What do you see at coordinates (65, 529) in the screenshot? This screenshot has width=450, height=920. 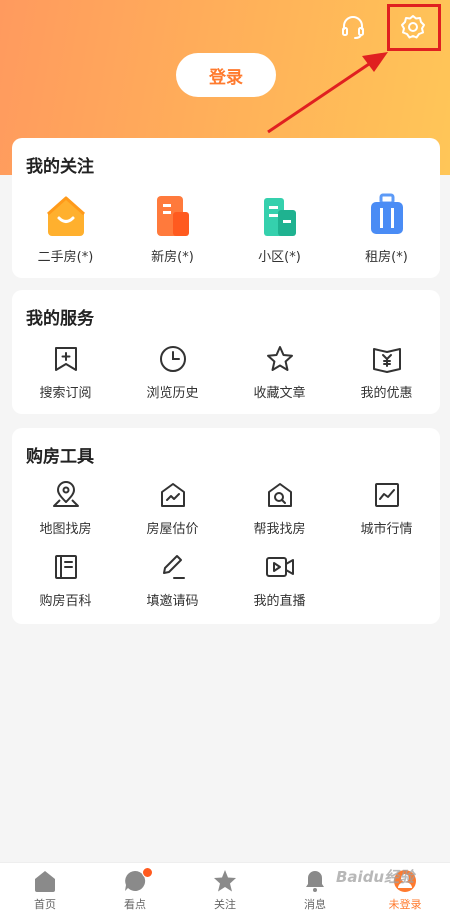 I see `tool-item-label: 地图找房` at bounding box center [65, 529].